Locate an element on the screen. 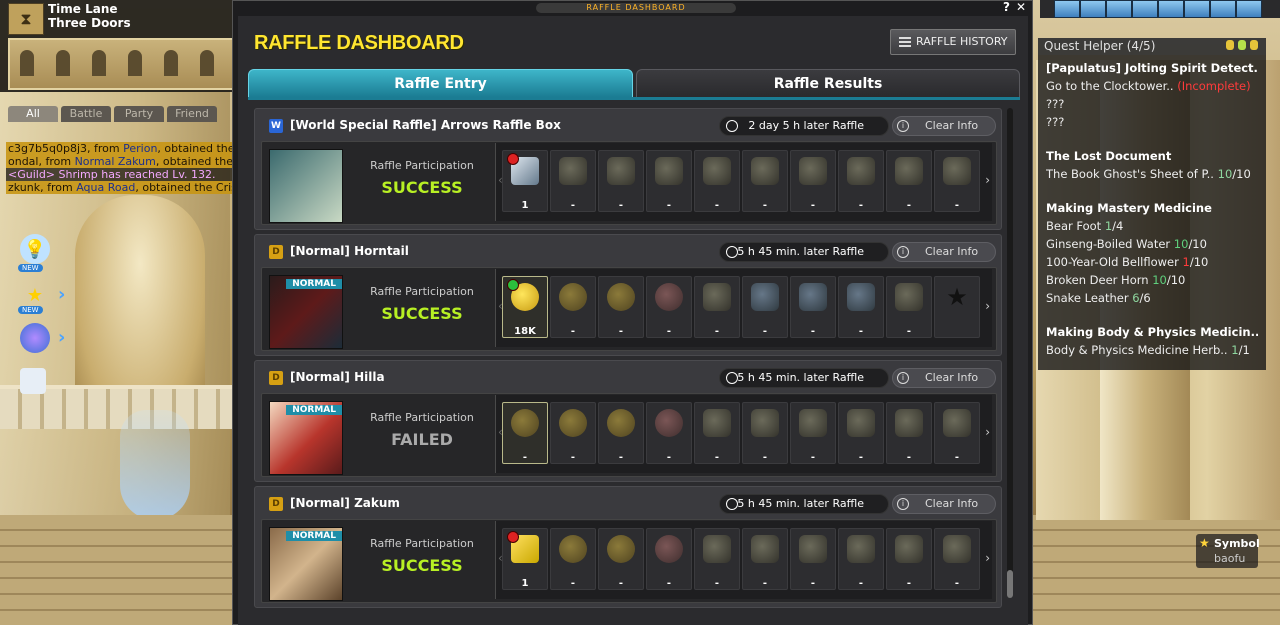 The width and height of the screenshot is (1280, 625). symbol-widget: ★ Symbol baofu is located at coordinates (1228, 551).